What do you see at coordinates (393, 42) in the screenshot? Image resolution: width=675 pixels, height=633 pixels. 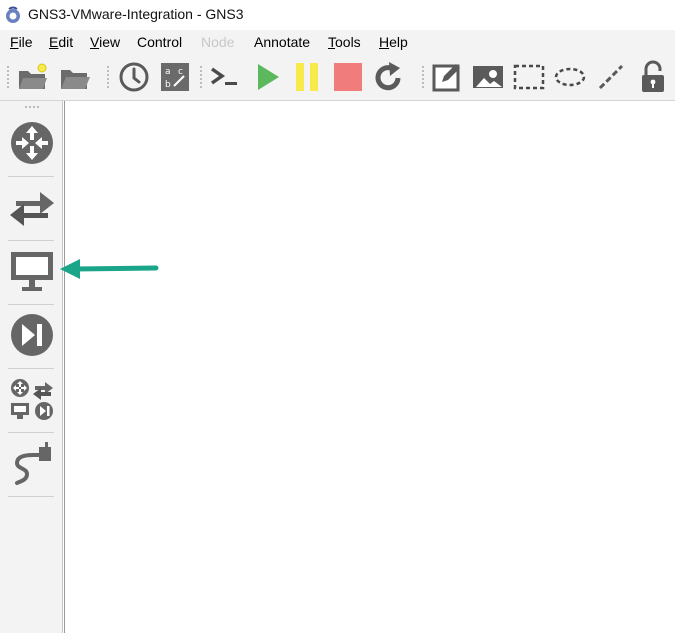 I see `menu-help: Help` at bounding box center [393, 42].